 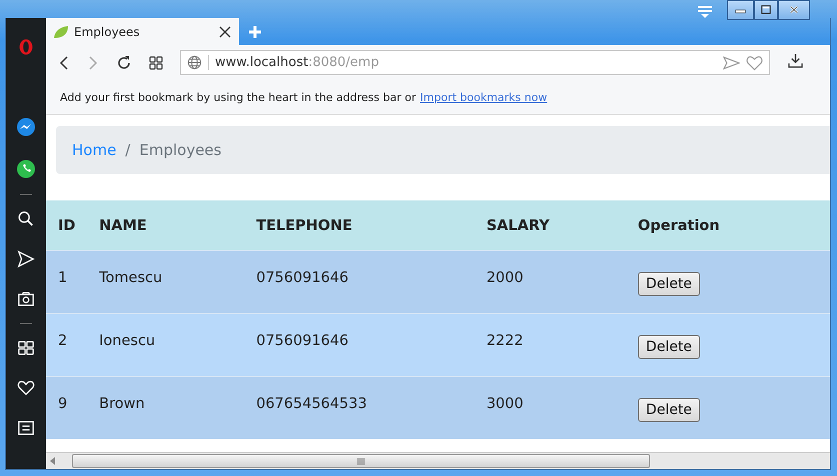 I want to click on reload-icon, so click(x=124, y=62).